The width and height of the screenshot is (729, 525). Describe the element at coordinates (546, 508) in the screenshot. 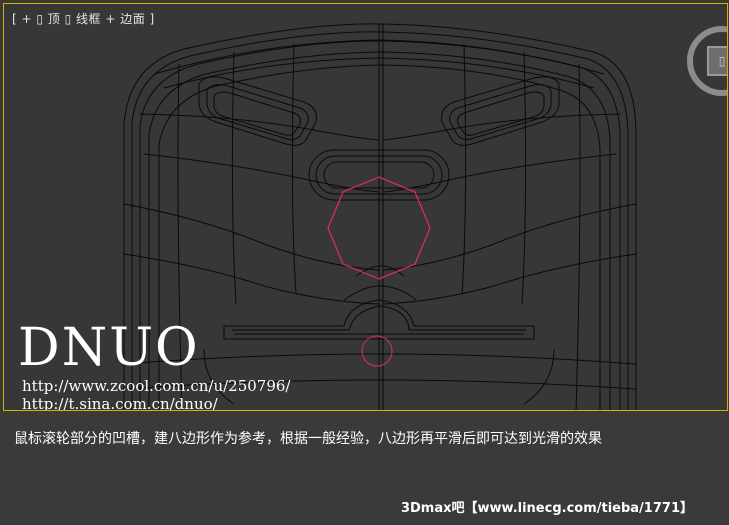

I see `footer-credit: 3Dmax吧【www.linecg.com/tieba/1771】` at that location.